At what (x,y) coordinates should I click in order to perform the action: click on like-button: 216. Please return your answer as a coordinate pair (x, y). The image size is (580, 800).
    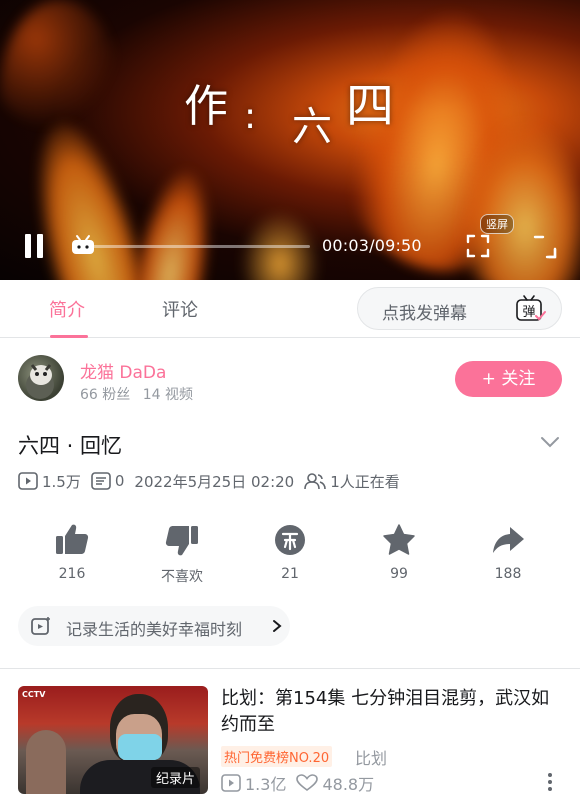
    Looking at the image, I should click on (72, 552).